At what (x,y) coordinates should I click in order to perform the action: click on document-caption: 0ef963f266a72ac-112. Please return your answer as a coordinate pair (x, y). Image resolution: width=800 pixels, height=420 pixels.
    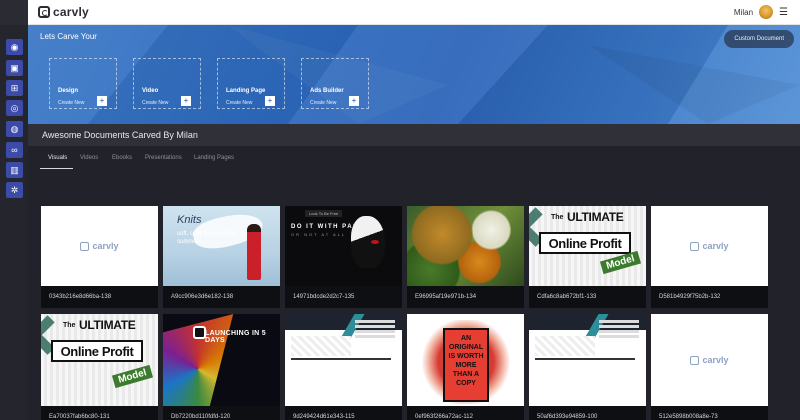
    Looking at the image, I should click on (465, 413).